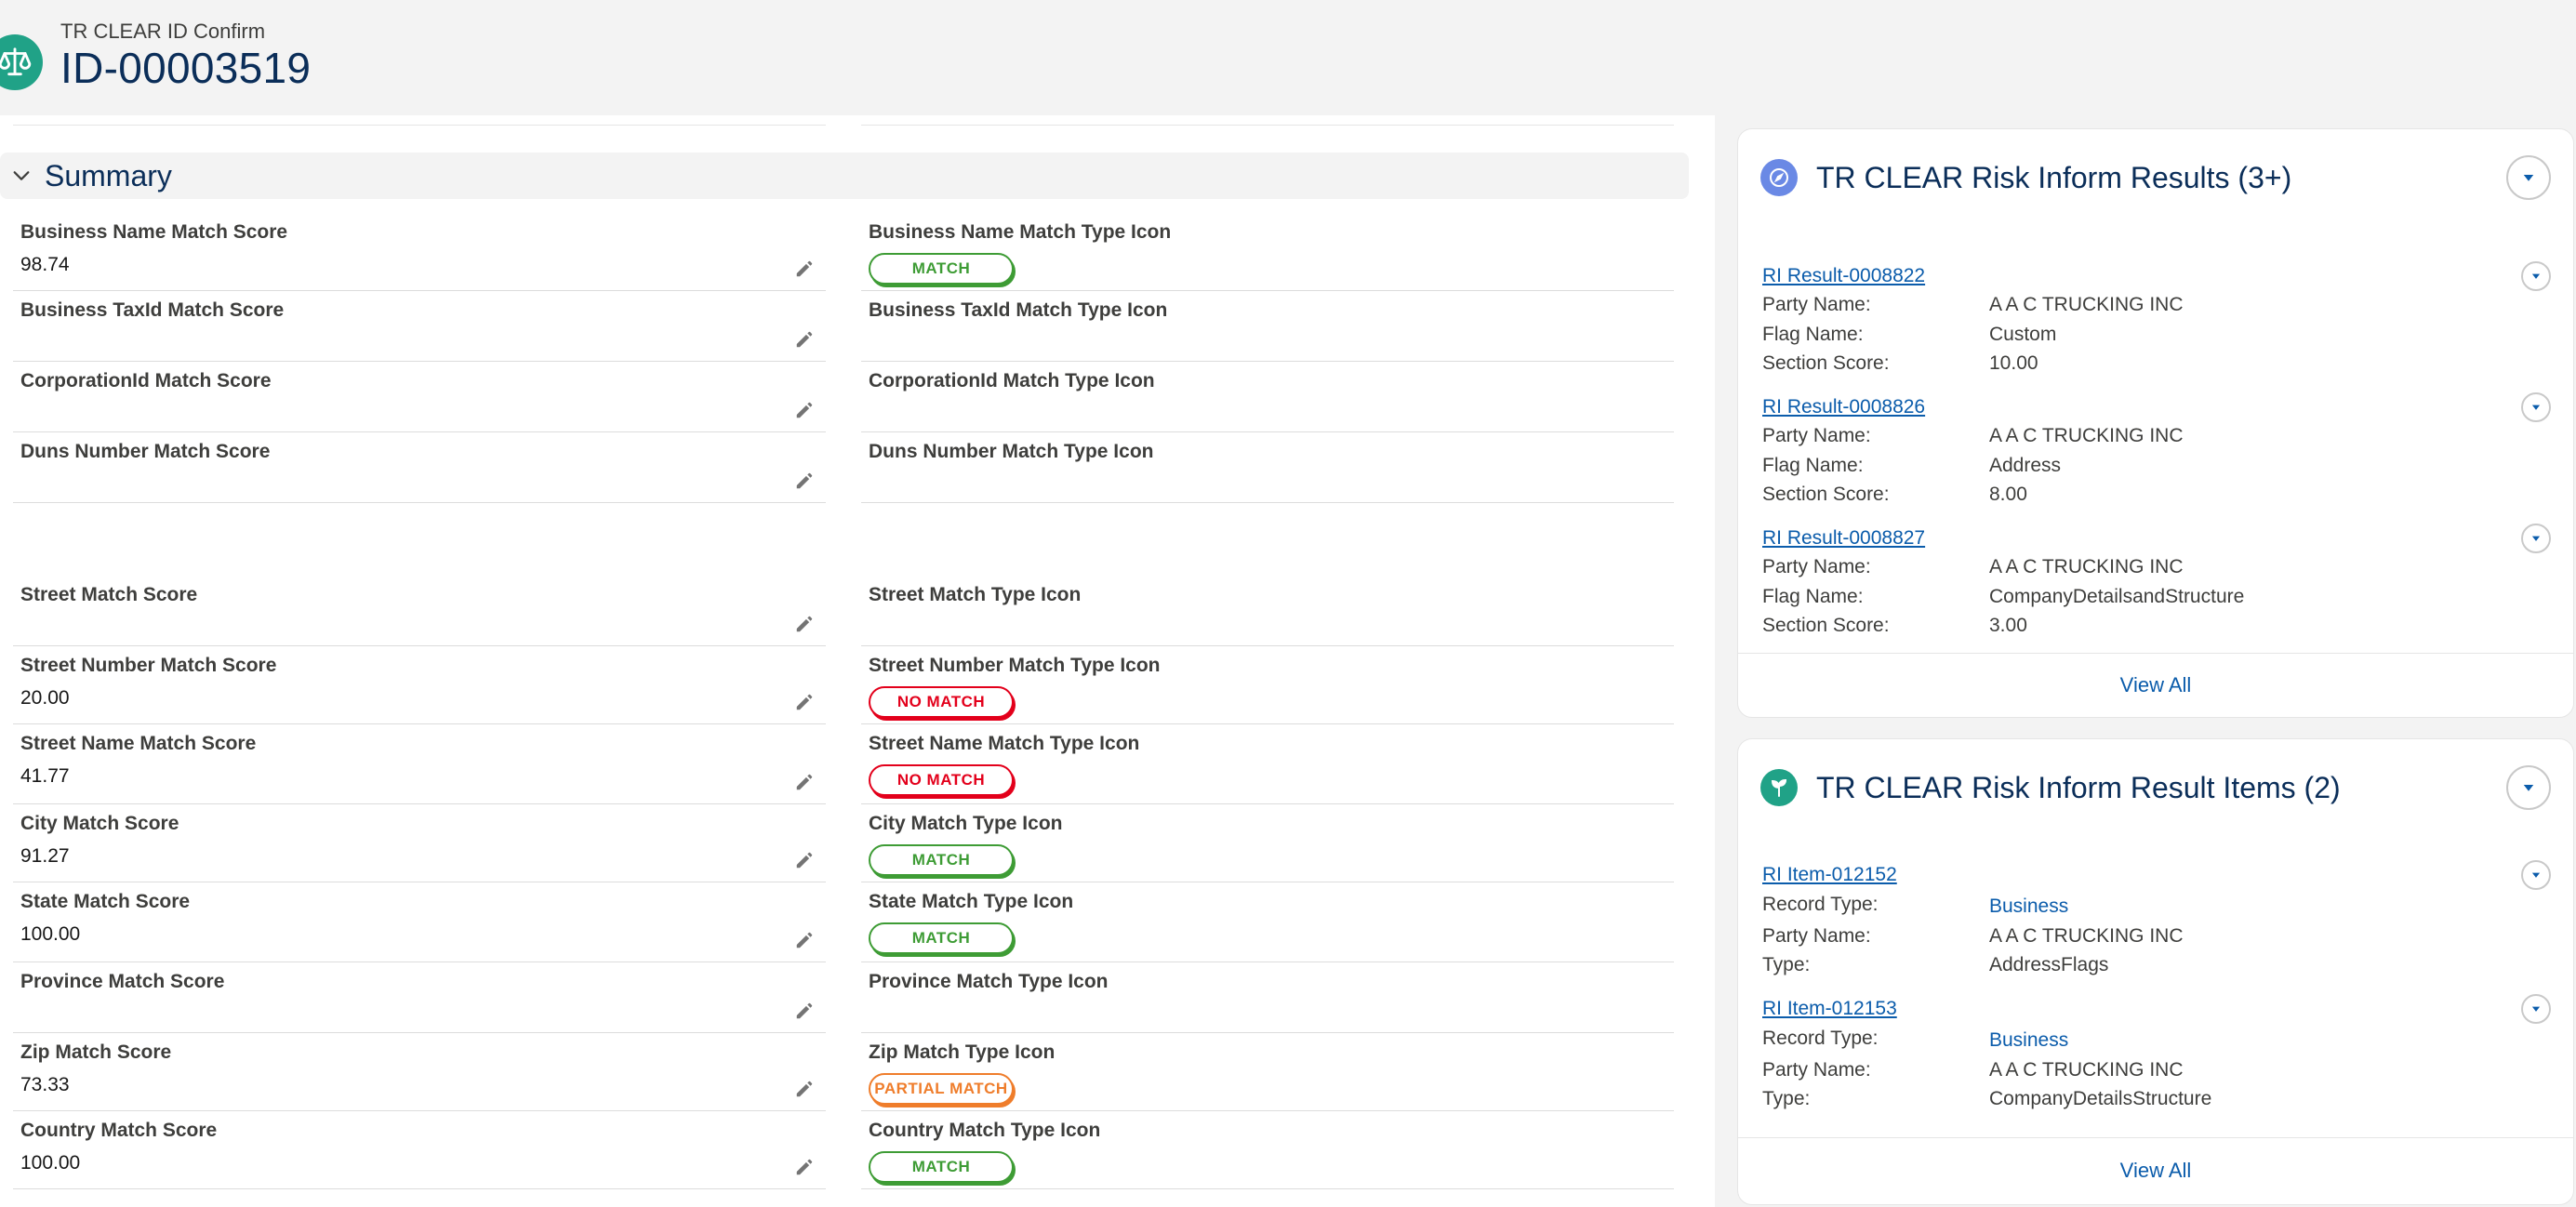  What do you see at coordinates (419, 467) in the screenshot?
I see `score-field: Duns Number Match Score` at bounding box center [419, 467].